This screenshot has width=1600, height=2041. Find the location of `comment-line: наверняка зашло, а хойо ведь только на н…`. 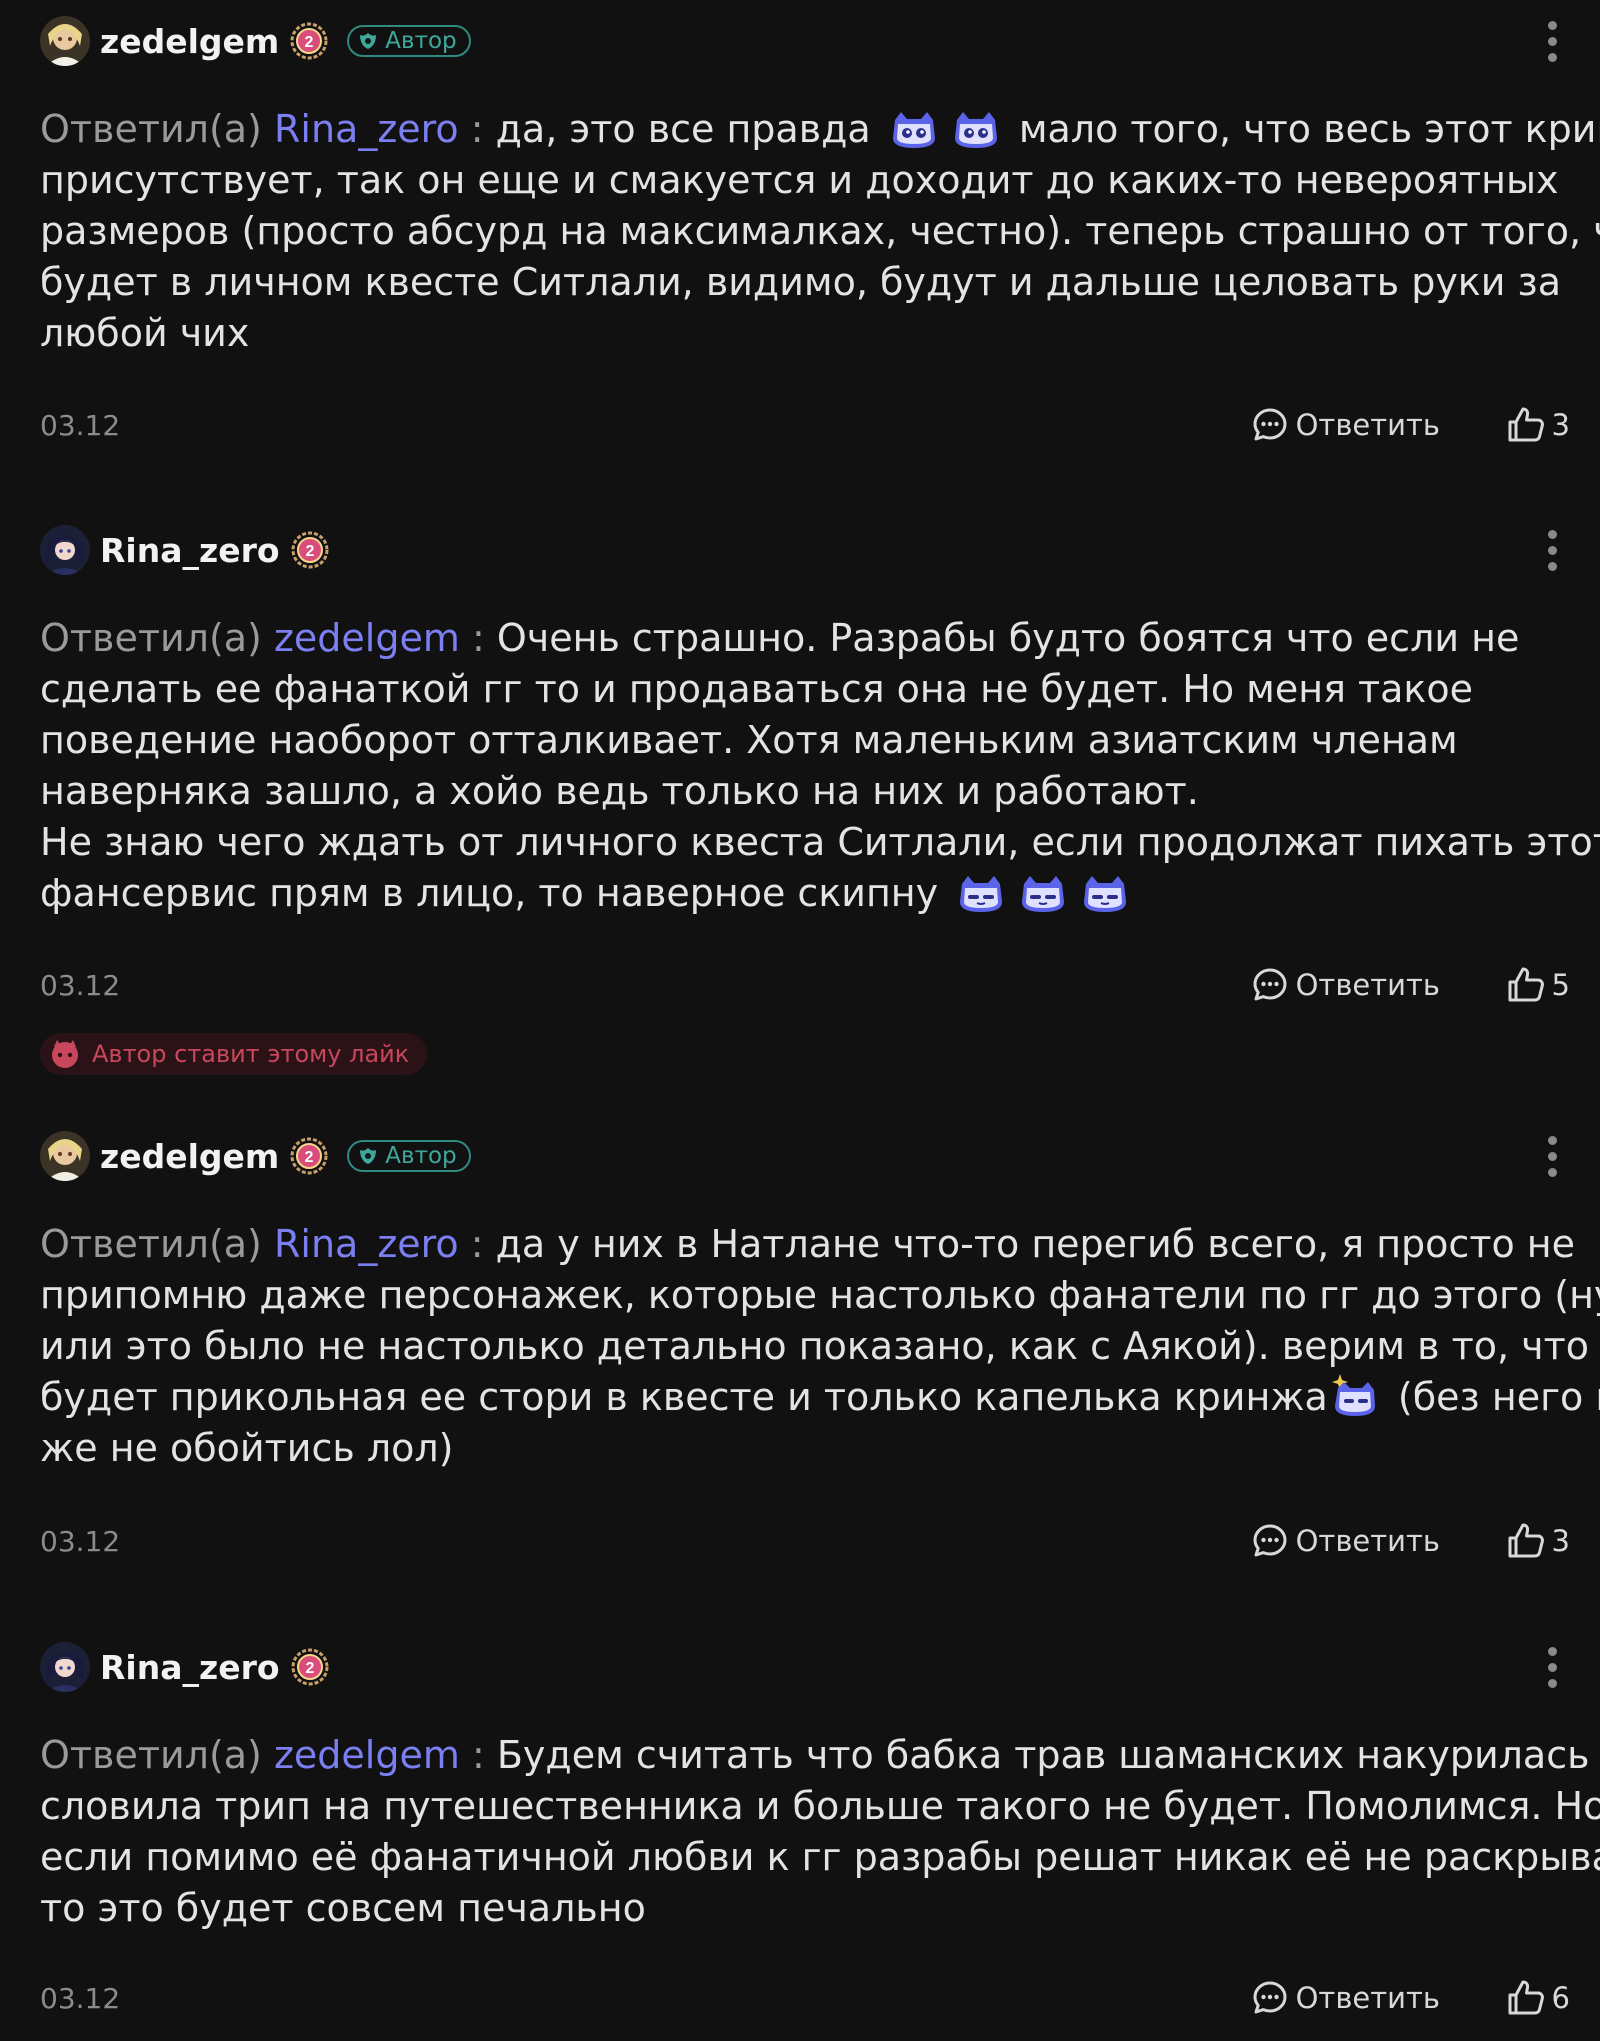

comment-line: наверняка зашло, а хойо ведь только на н… is located at coordinates (619, 791).